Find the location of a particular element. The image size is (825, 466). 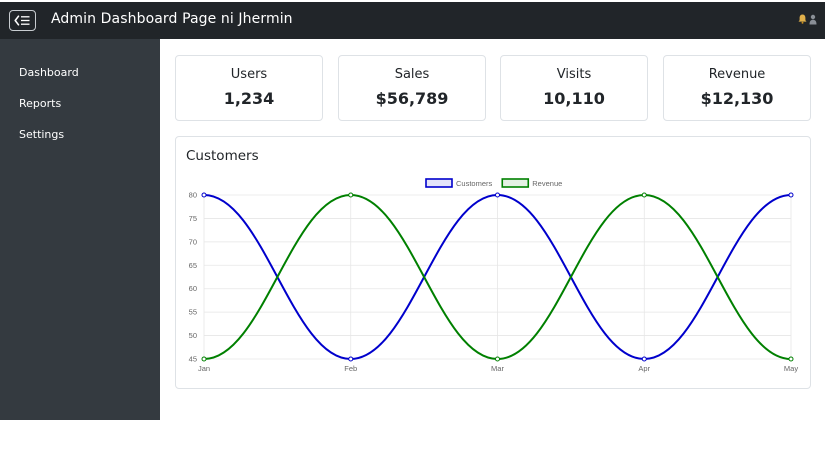

stat-card-visits: Visits 10,110 is located at coordinates (574, 88).